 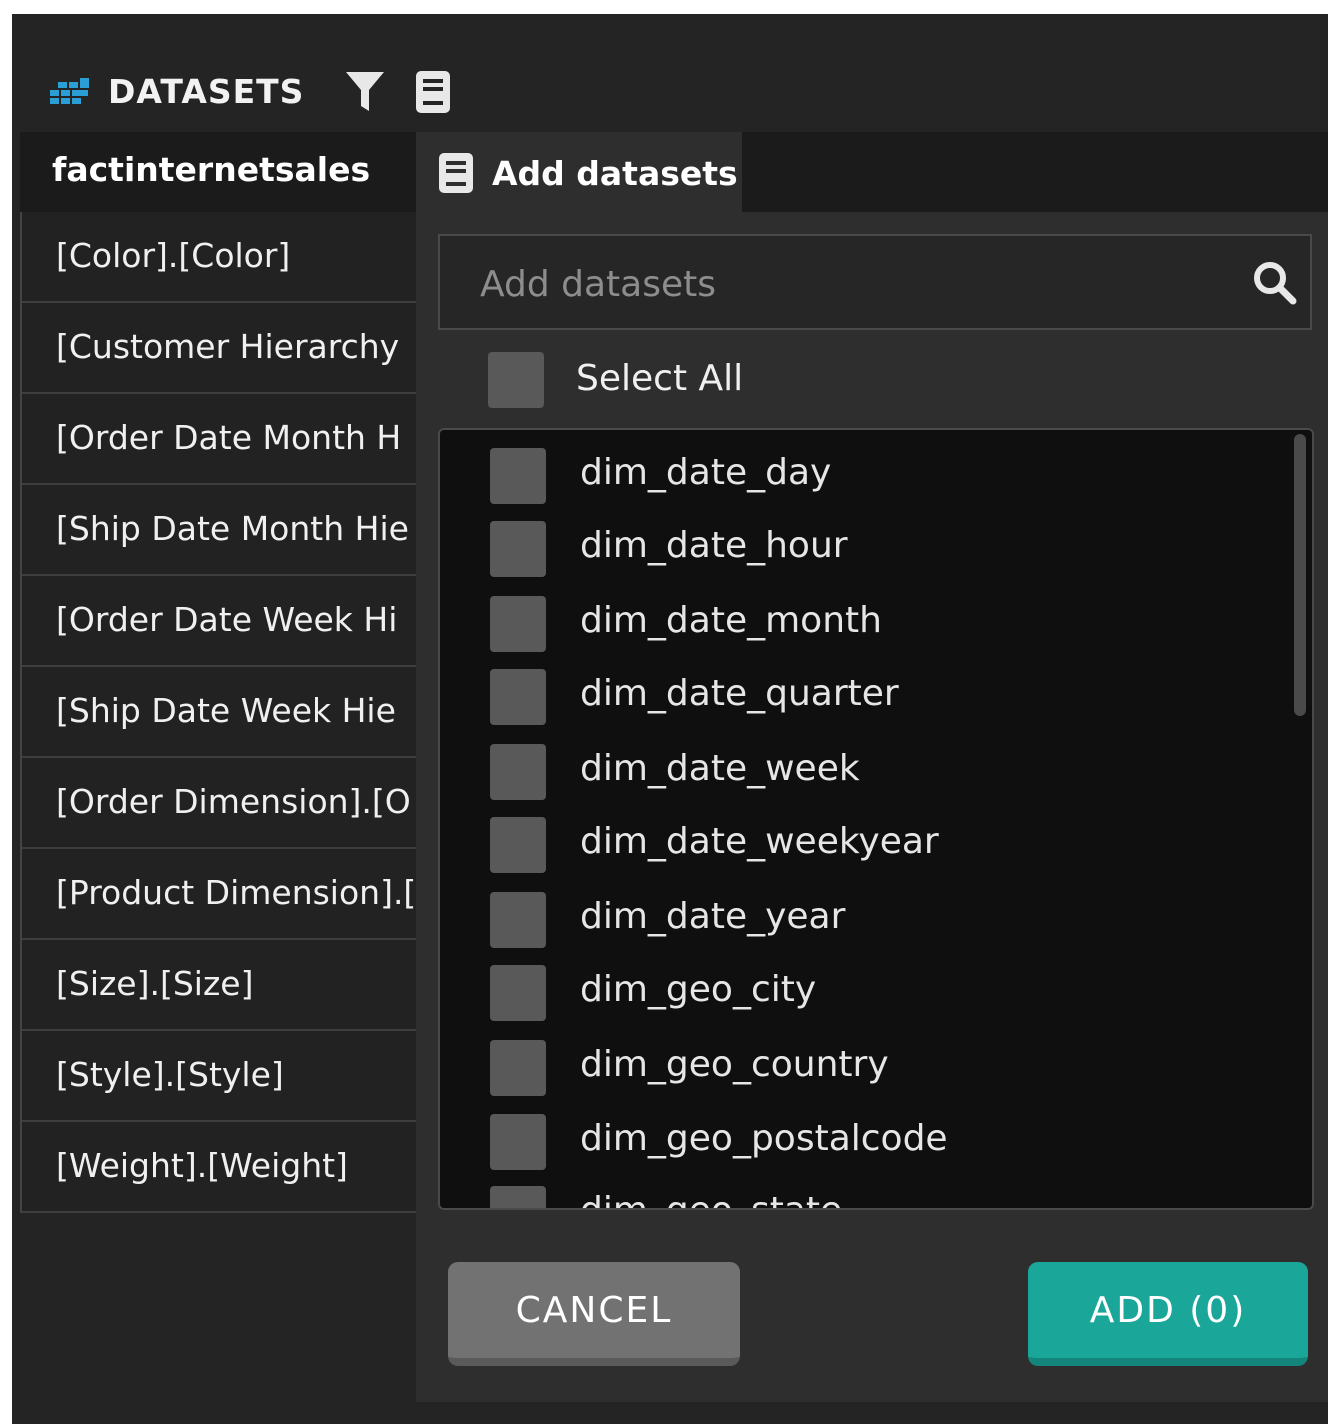 I want to click on filter-icon, so click(x=365, y=91).